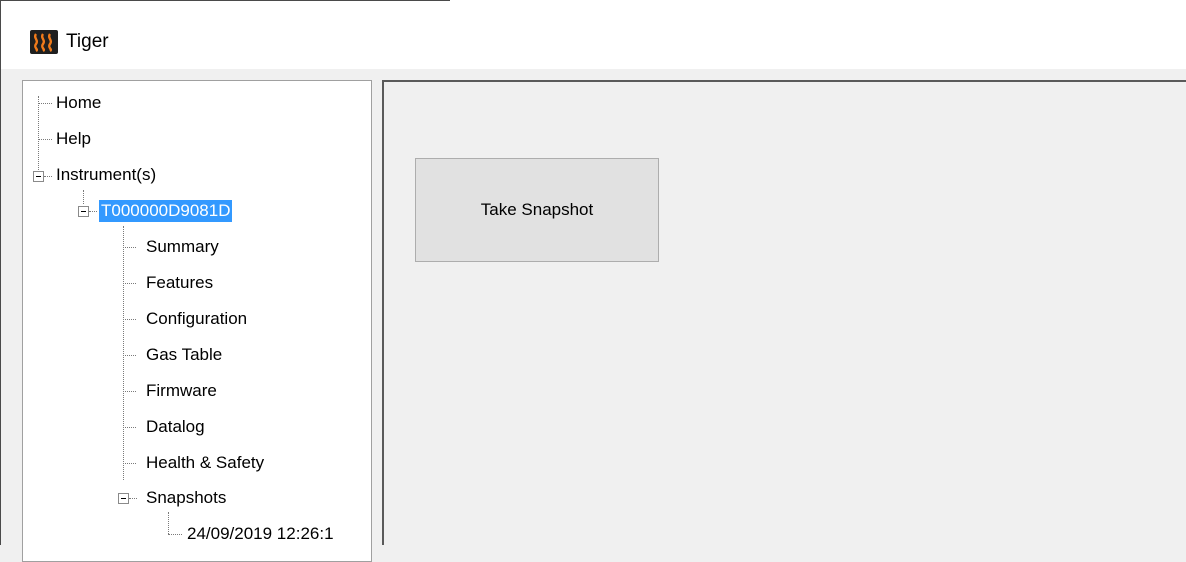 The width and height of the screenshot is (1186, 562). What do you see at coordinates (0, 272) in the screenshot?
I see `window-border-left` at bounding box center [0, 272].